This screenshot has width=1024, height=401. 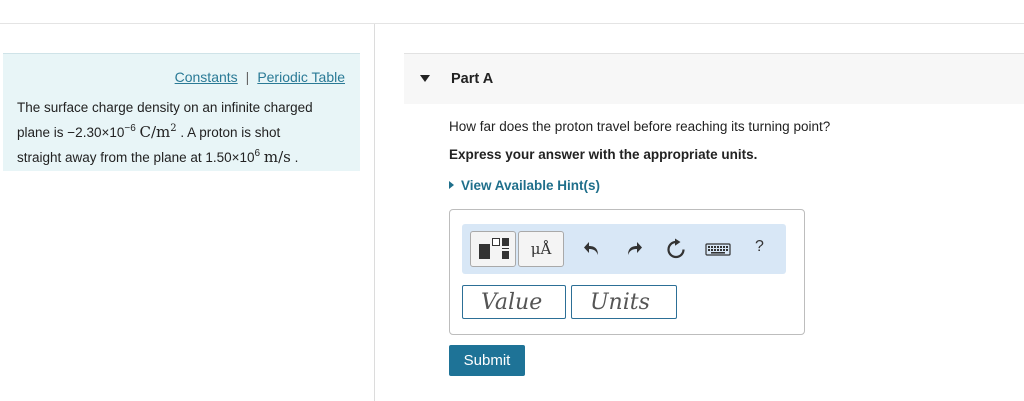 I want to click on fraction-bar-icon, so click(x=505, y=248).